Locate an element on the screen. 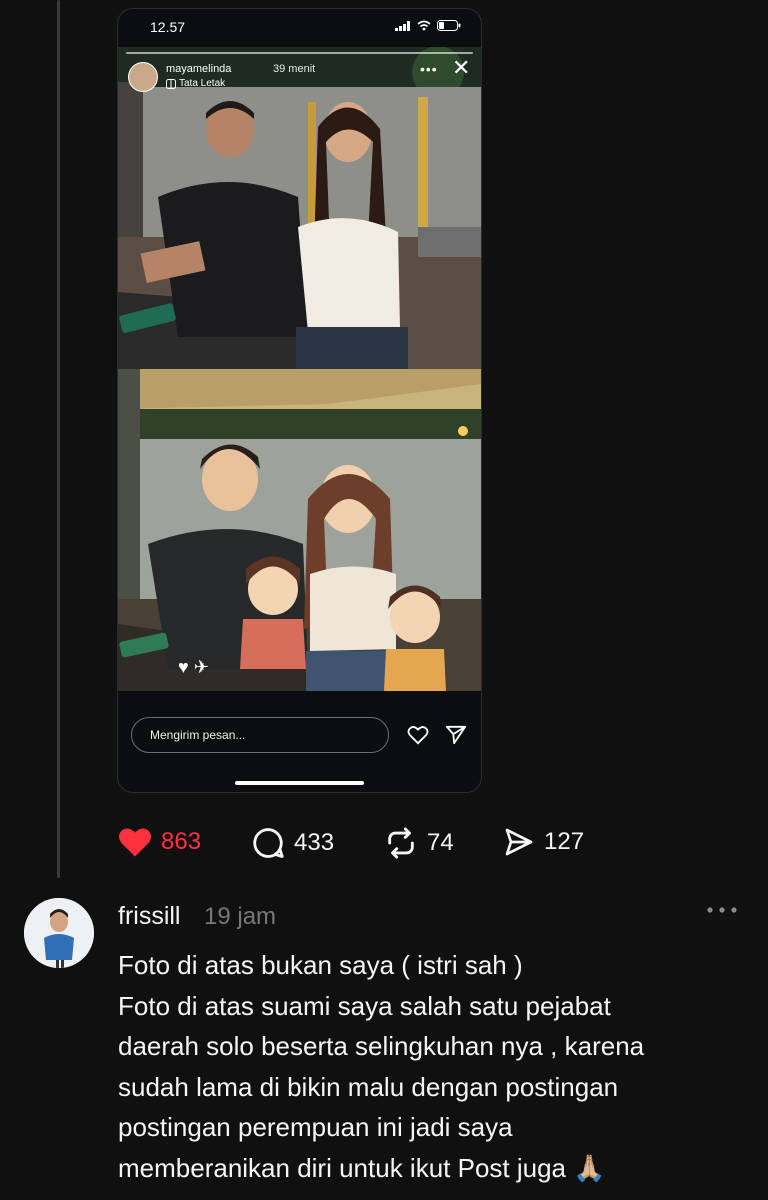  heart-dove-sticker: ♥ ✈ is located at coordinates (193, 667).